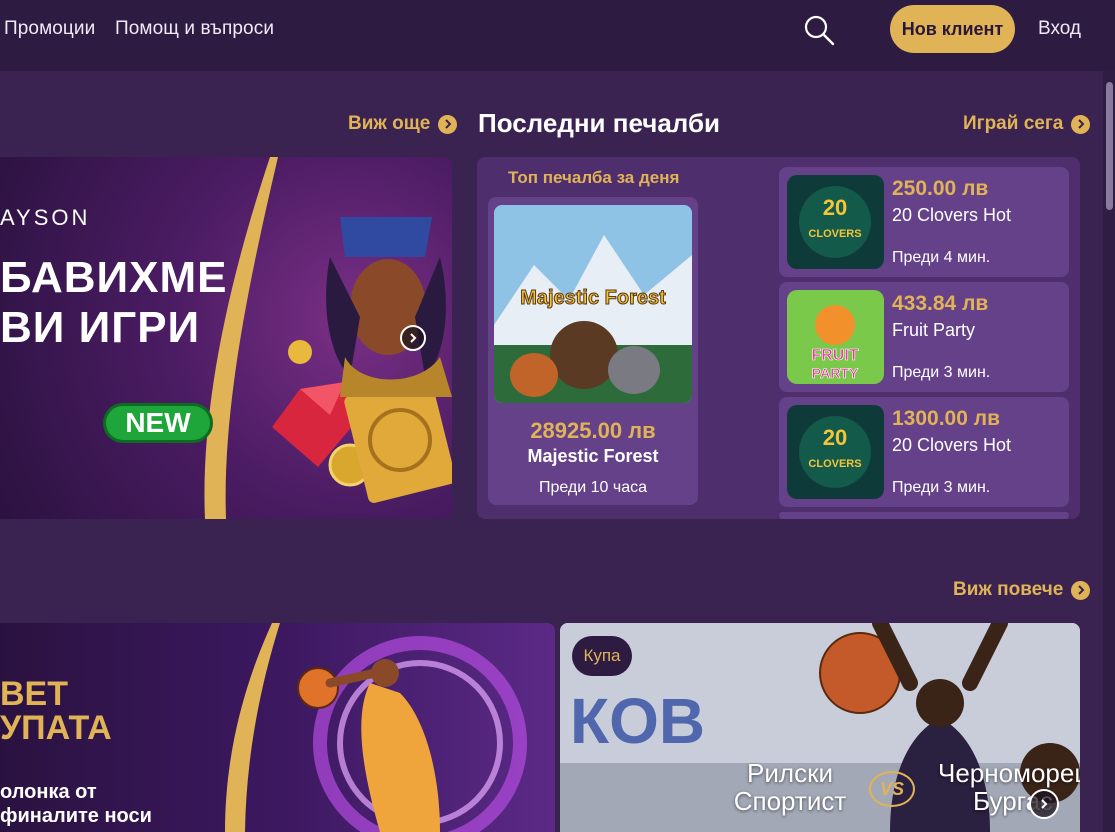 The image size is (1115, 832). I want to click on sports-see-more-link: Виж повече, so click(1022, 590).